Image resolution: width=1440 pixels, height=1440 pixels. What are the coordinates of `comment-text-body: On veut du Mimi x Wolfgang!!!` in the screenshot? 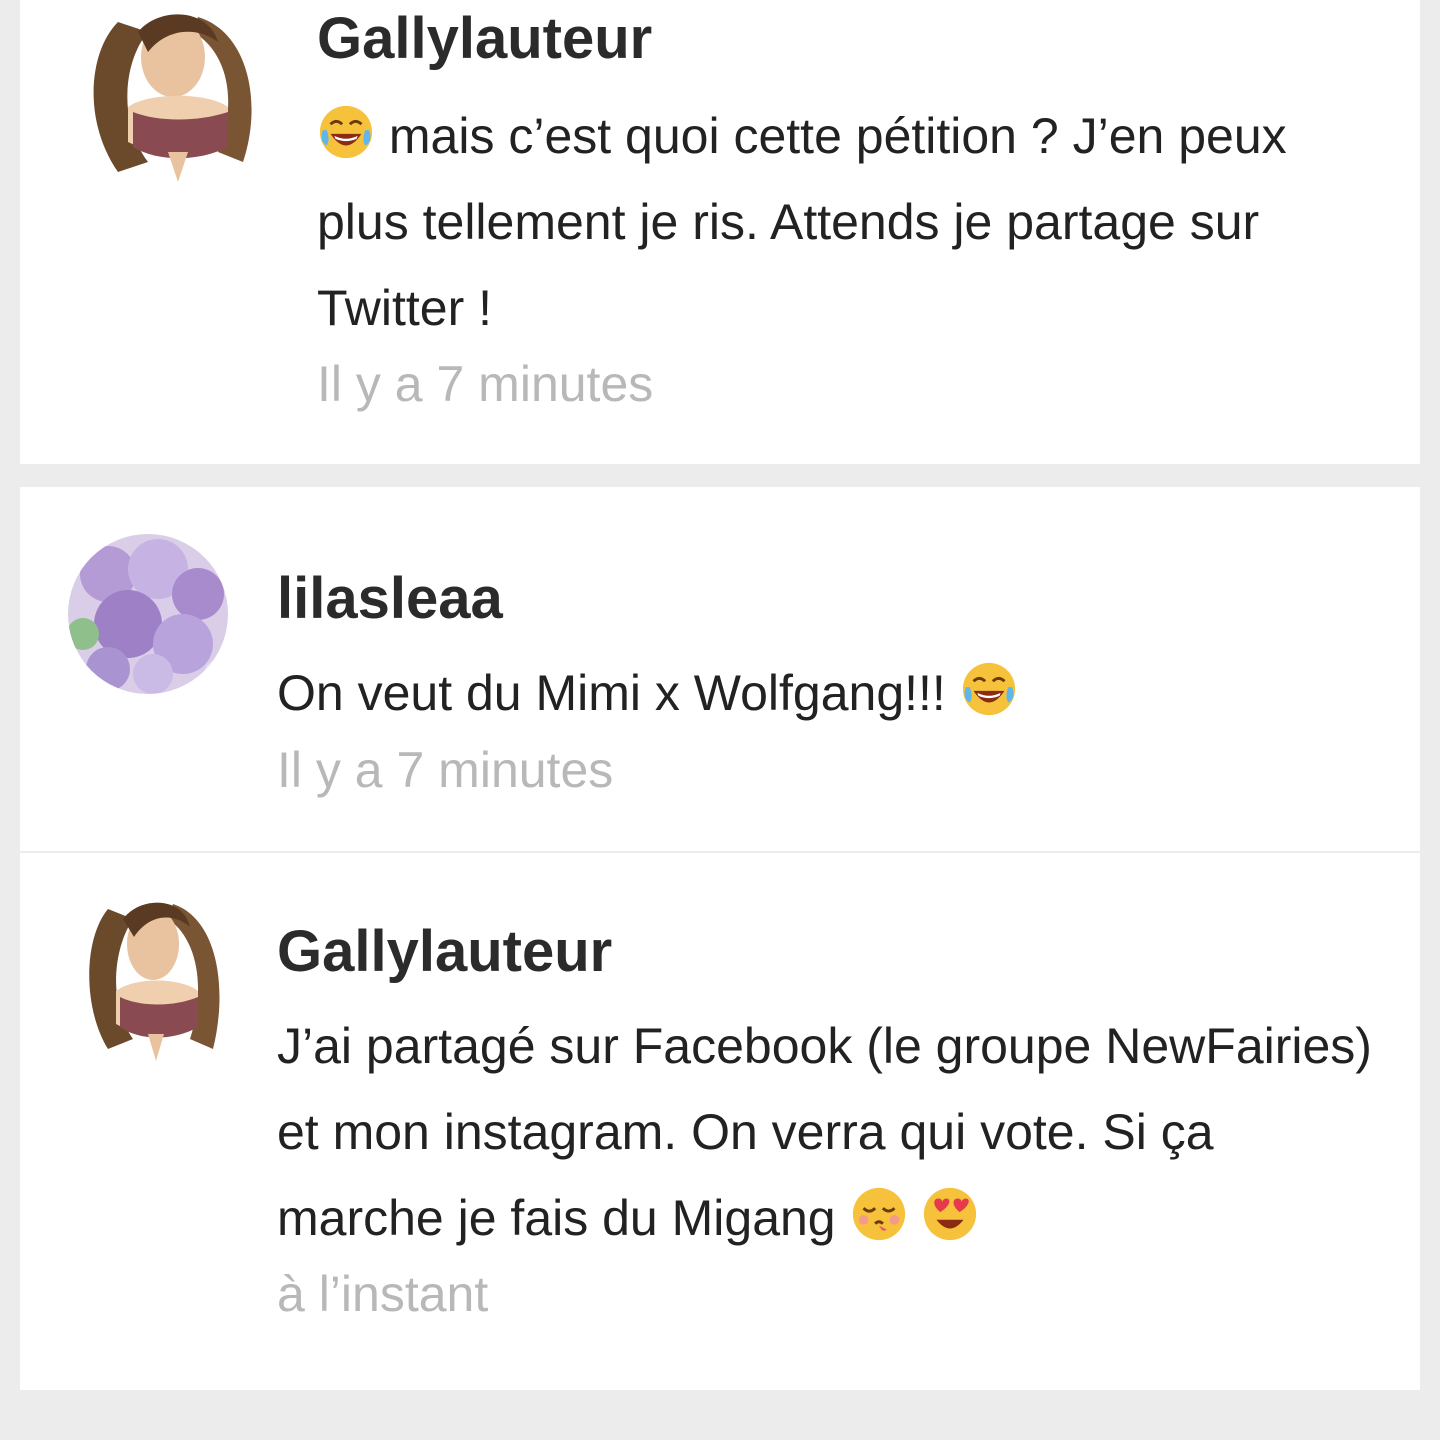 It's located at (618, 693).